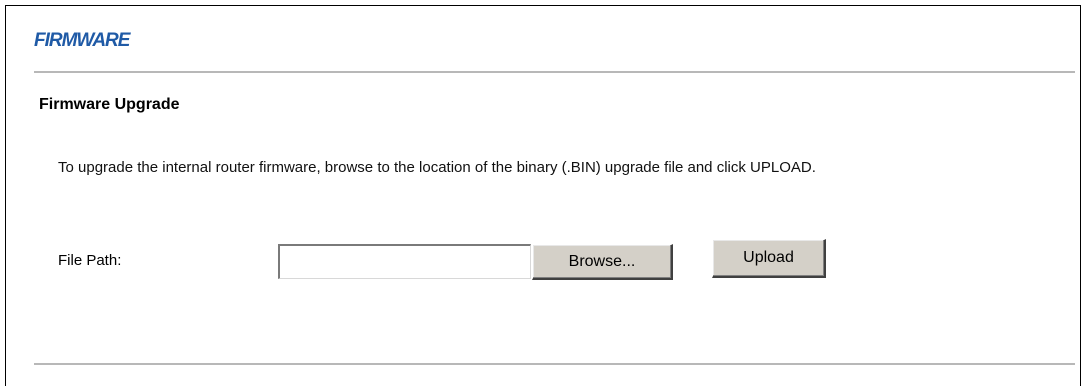 This screenshot has width=1085, height=386. I want to click on footer-divider, so click(554, 364).